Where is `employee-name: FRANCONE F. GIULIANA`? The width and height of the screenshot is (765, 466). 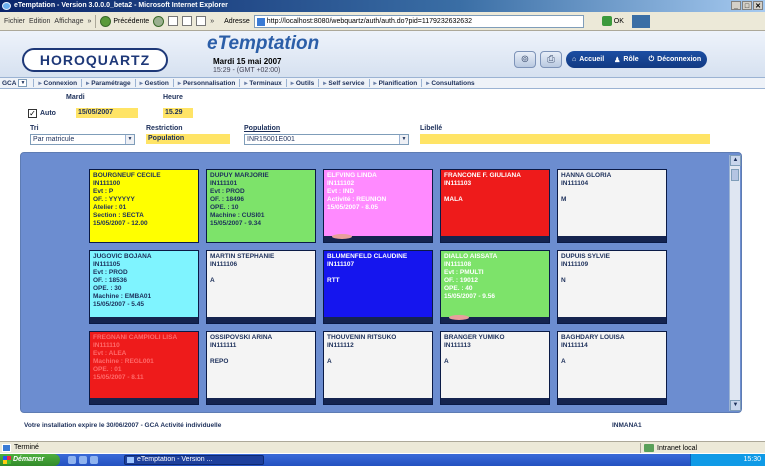 employee-name: FRANCONE F. GIULIANA is located at coordinates (482, 175).